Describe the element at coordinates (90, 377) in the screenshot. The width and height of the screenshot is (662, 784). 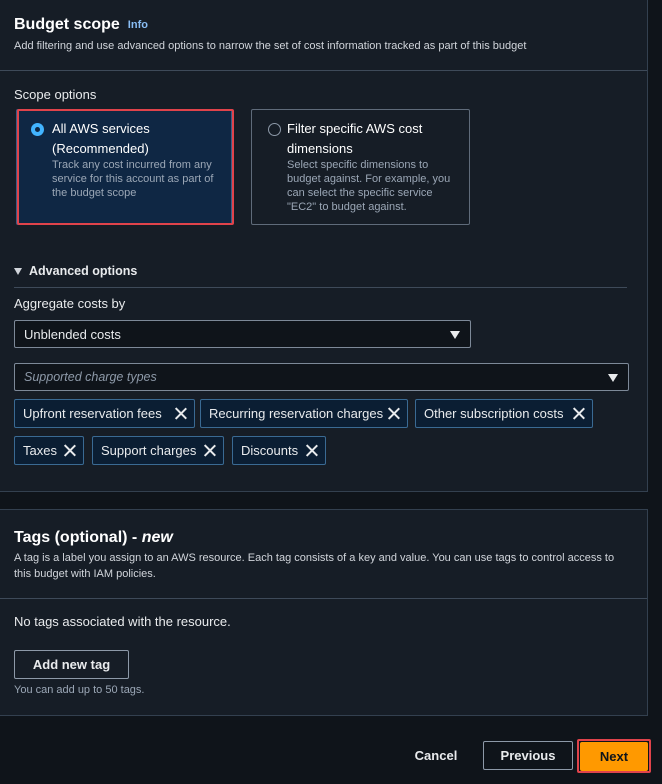
I see `charge-types-placeholder: Supported charge types` at that location.